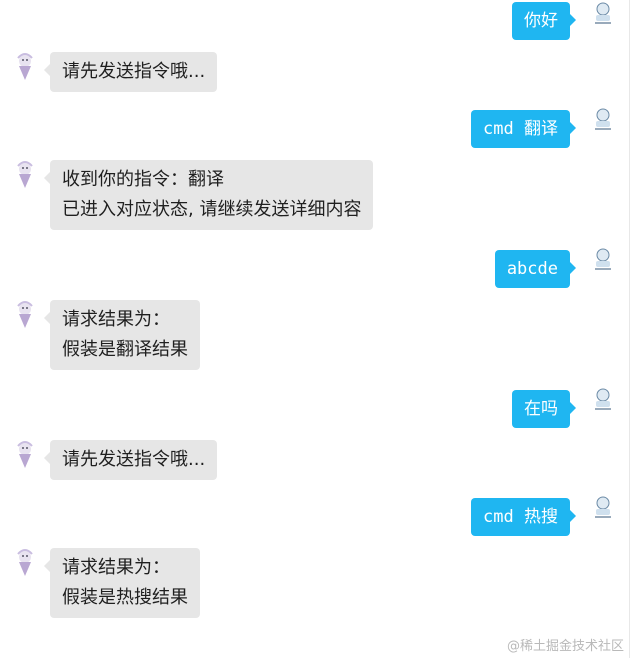 This screenshot has width=634, height=658. Describe the element at coordinates (125, 597) in the screenshot. I see `message-text: 假装是热搜结果` at that location.